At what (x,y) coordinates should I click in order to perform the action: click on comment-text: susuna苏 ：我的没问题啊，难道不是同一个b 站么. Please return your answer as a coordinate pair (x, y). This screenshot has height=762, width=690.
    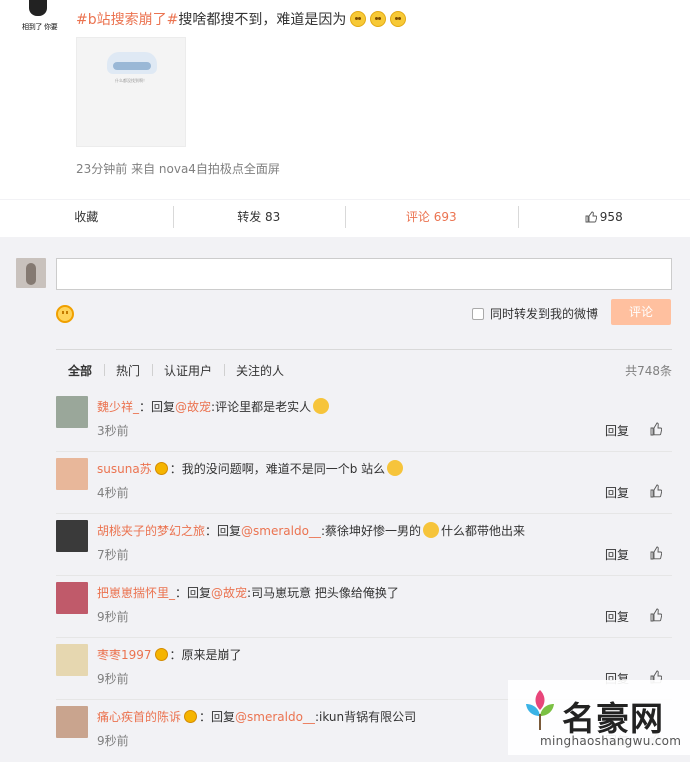
    Looking at the image, I should click on (251, 468).